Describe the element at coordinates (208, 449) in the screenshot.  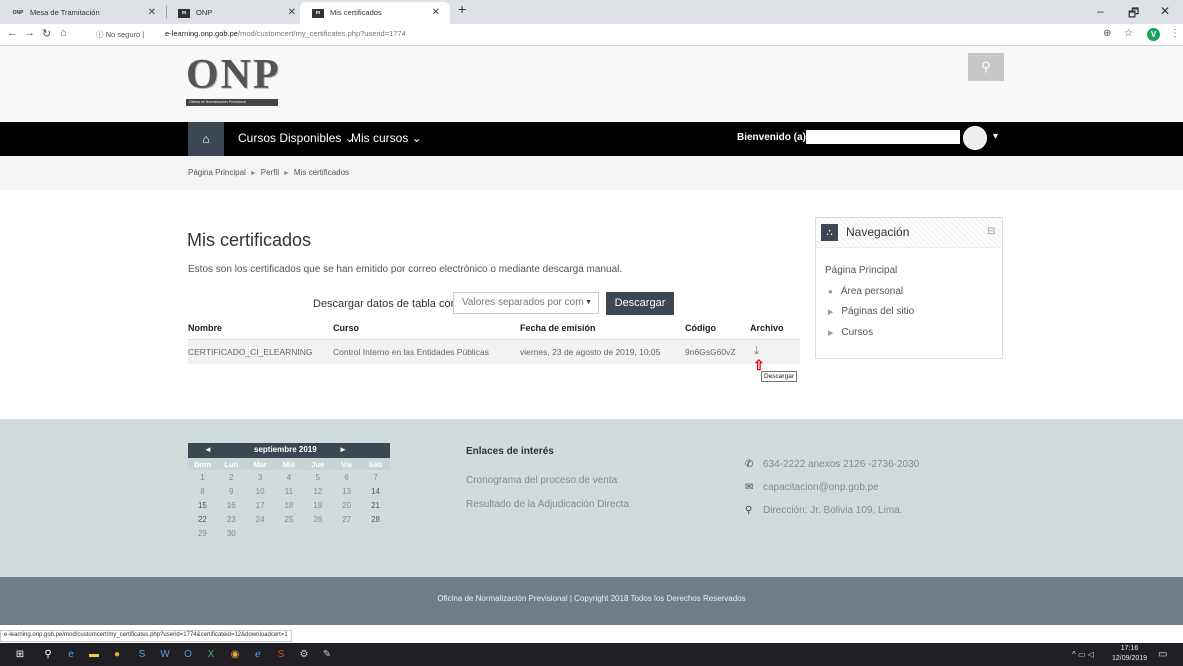
I see `calendar-prev-icon: ◄` at that location.